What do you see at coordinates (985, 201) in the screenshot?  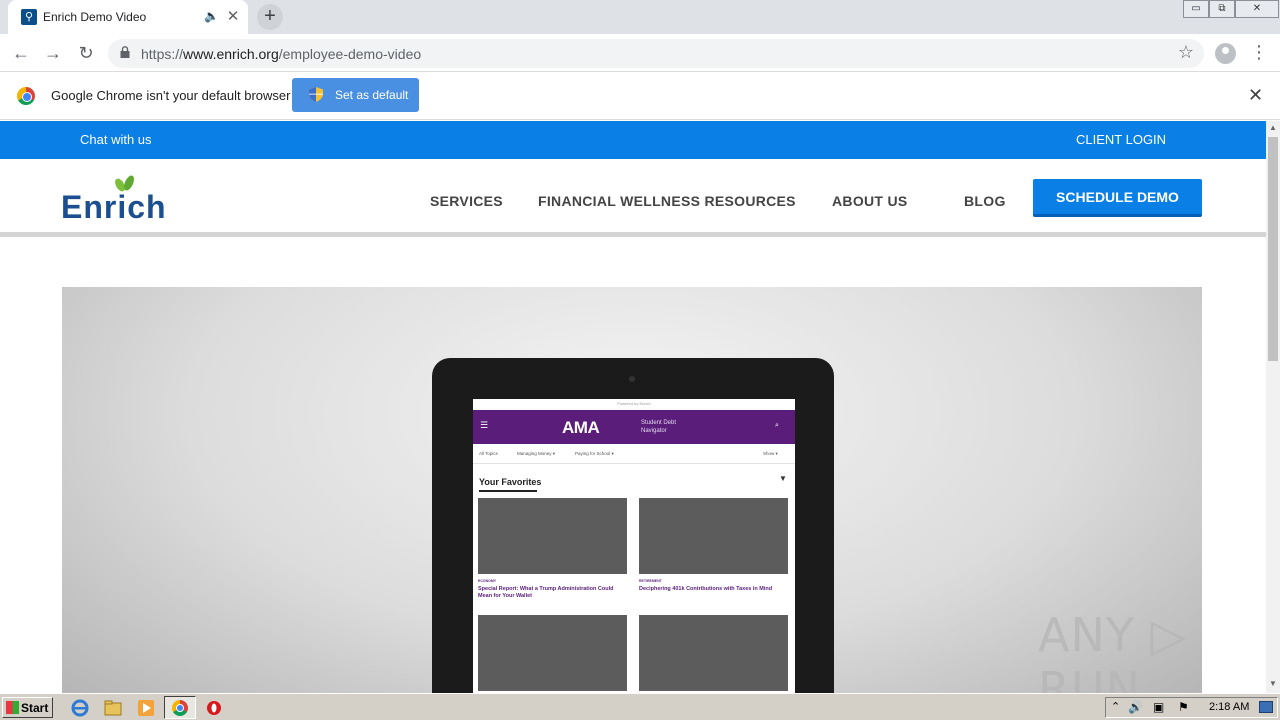 I see `nav-blog: BLOG` at bounding box center [985, 201].